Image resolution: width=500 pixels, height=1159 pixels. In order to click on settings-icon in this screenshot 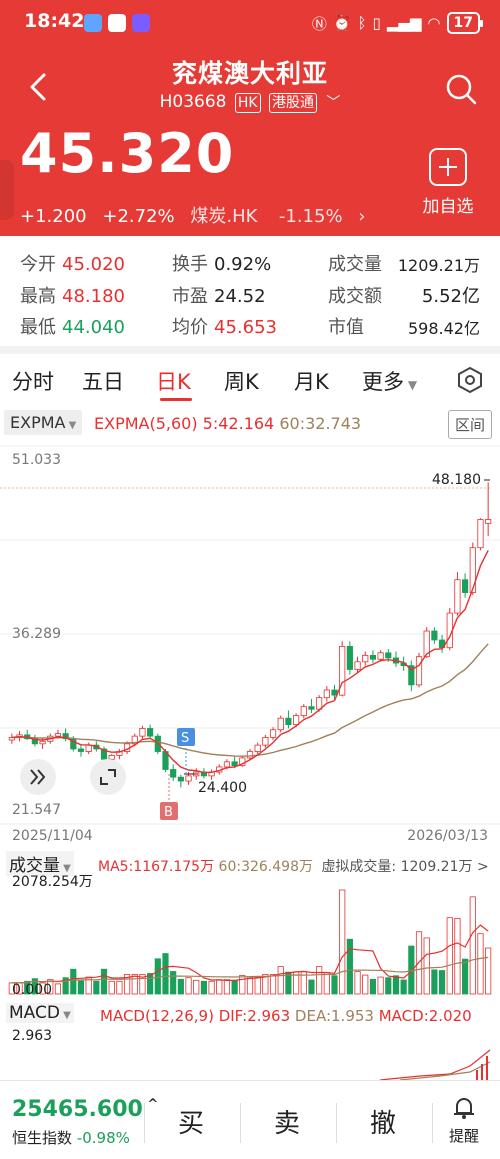, I will do `click(470, 380)`.